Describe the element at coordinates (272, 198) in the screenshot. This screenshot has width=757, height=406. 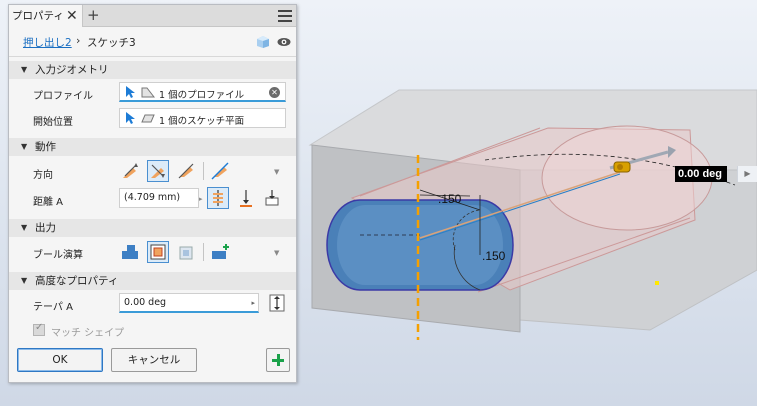
I see `to-icon` at that location.